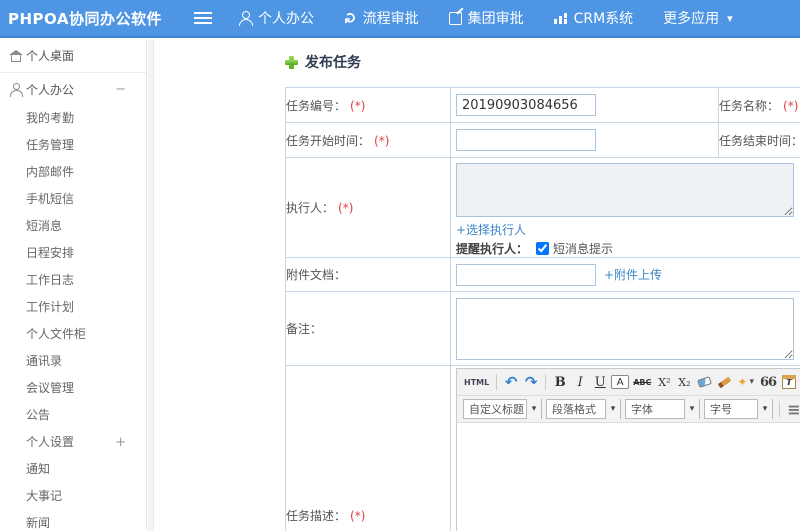  What do you see at coordinates (38, 523) in the screenshot?
I see `sidebar-item-label: 新闻` at bounding box center [38, 523].